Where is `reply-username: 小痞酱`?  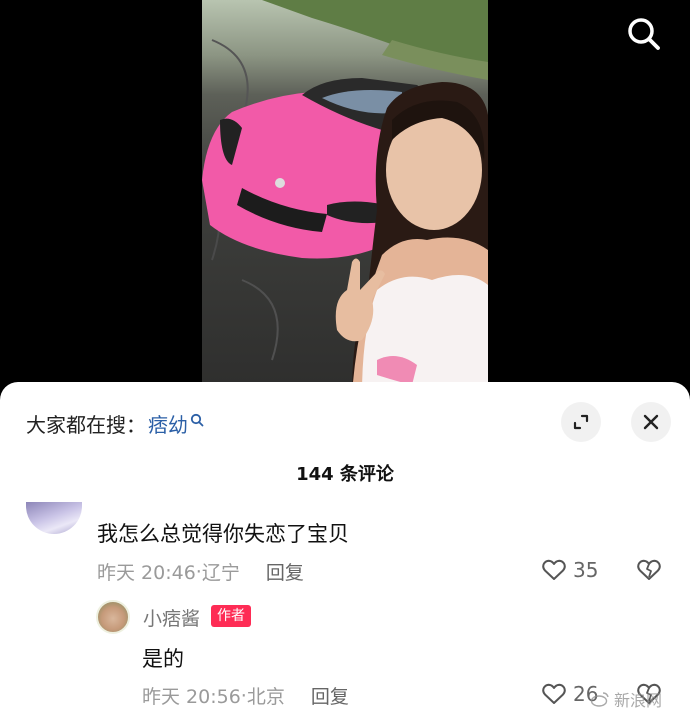
reply-username: 小痞酱 is located at coordinates (171, 617).